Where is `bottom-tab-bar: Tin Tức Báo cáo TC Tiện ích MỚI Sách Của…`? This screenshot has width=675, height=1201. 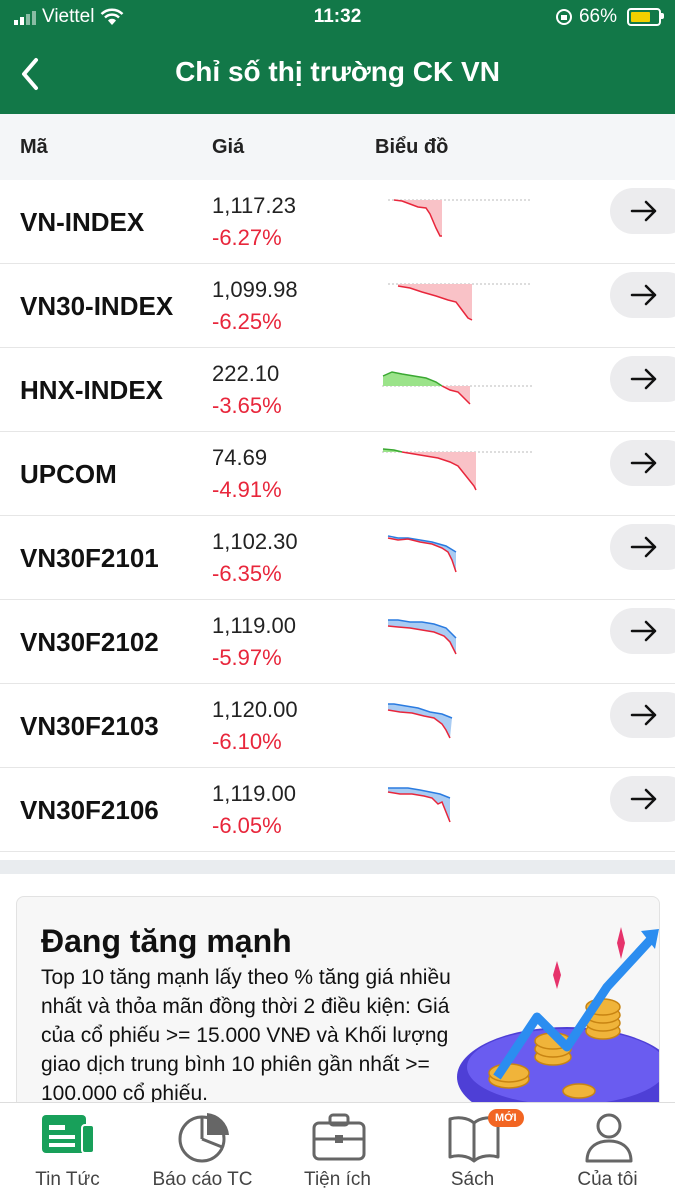 bottom-tab-bar: Tin Tức Báo cáo TC Tiện ích MỚI Sách Của… is located at coordinates (337, 1151).